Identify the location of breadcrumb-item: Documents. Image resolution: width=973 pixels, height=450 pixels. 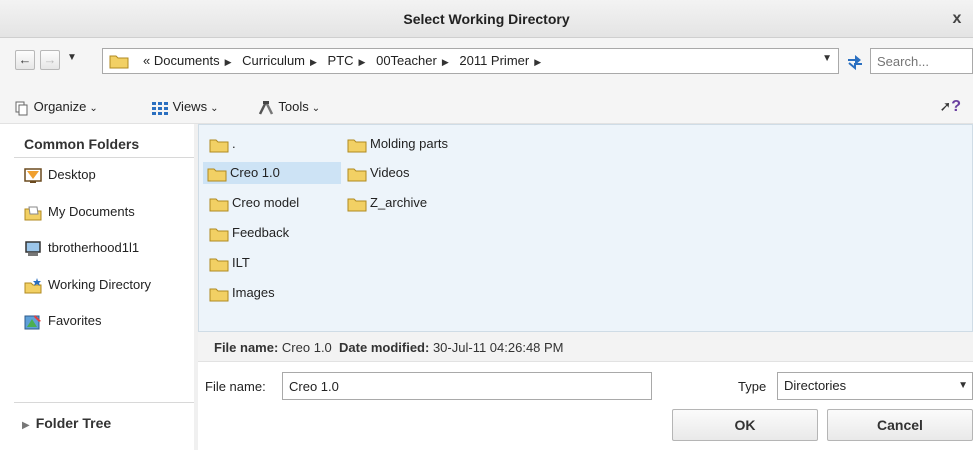
(187, 60).